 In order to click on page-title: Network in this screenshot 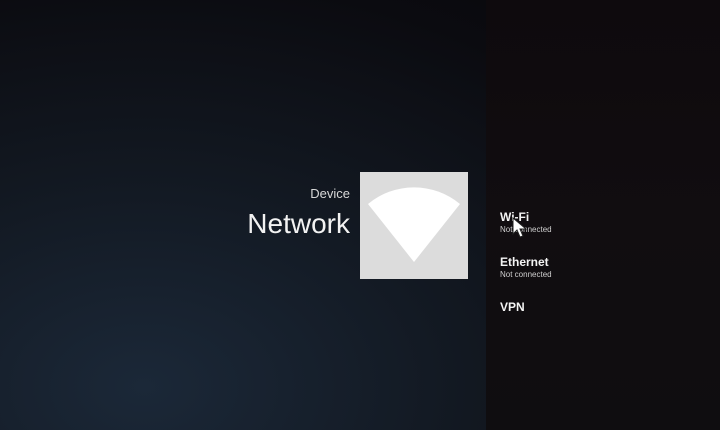, I will do `click(298, 223)`.